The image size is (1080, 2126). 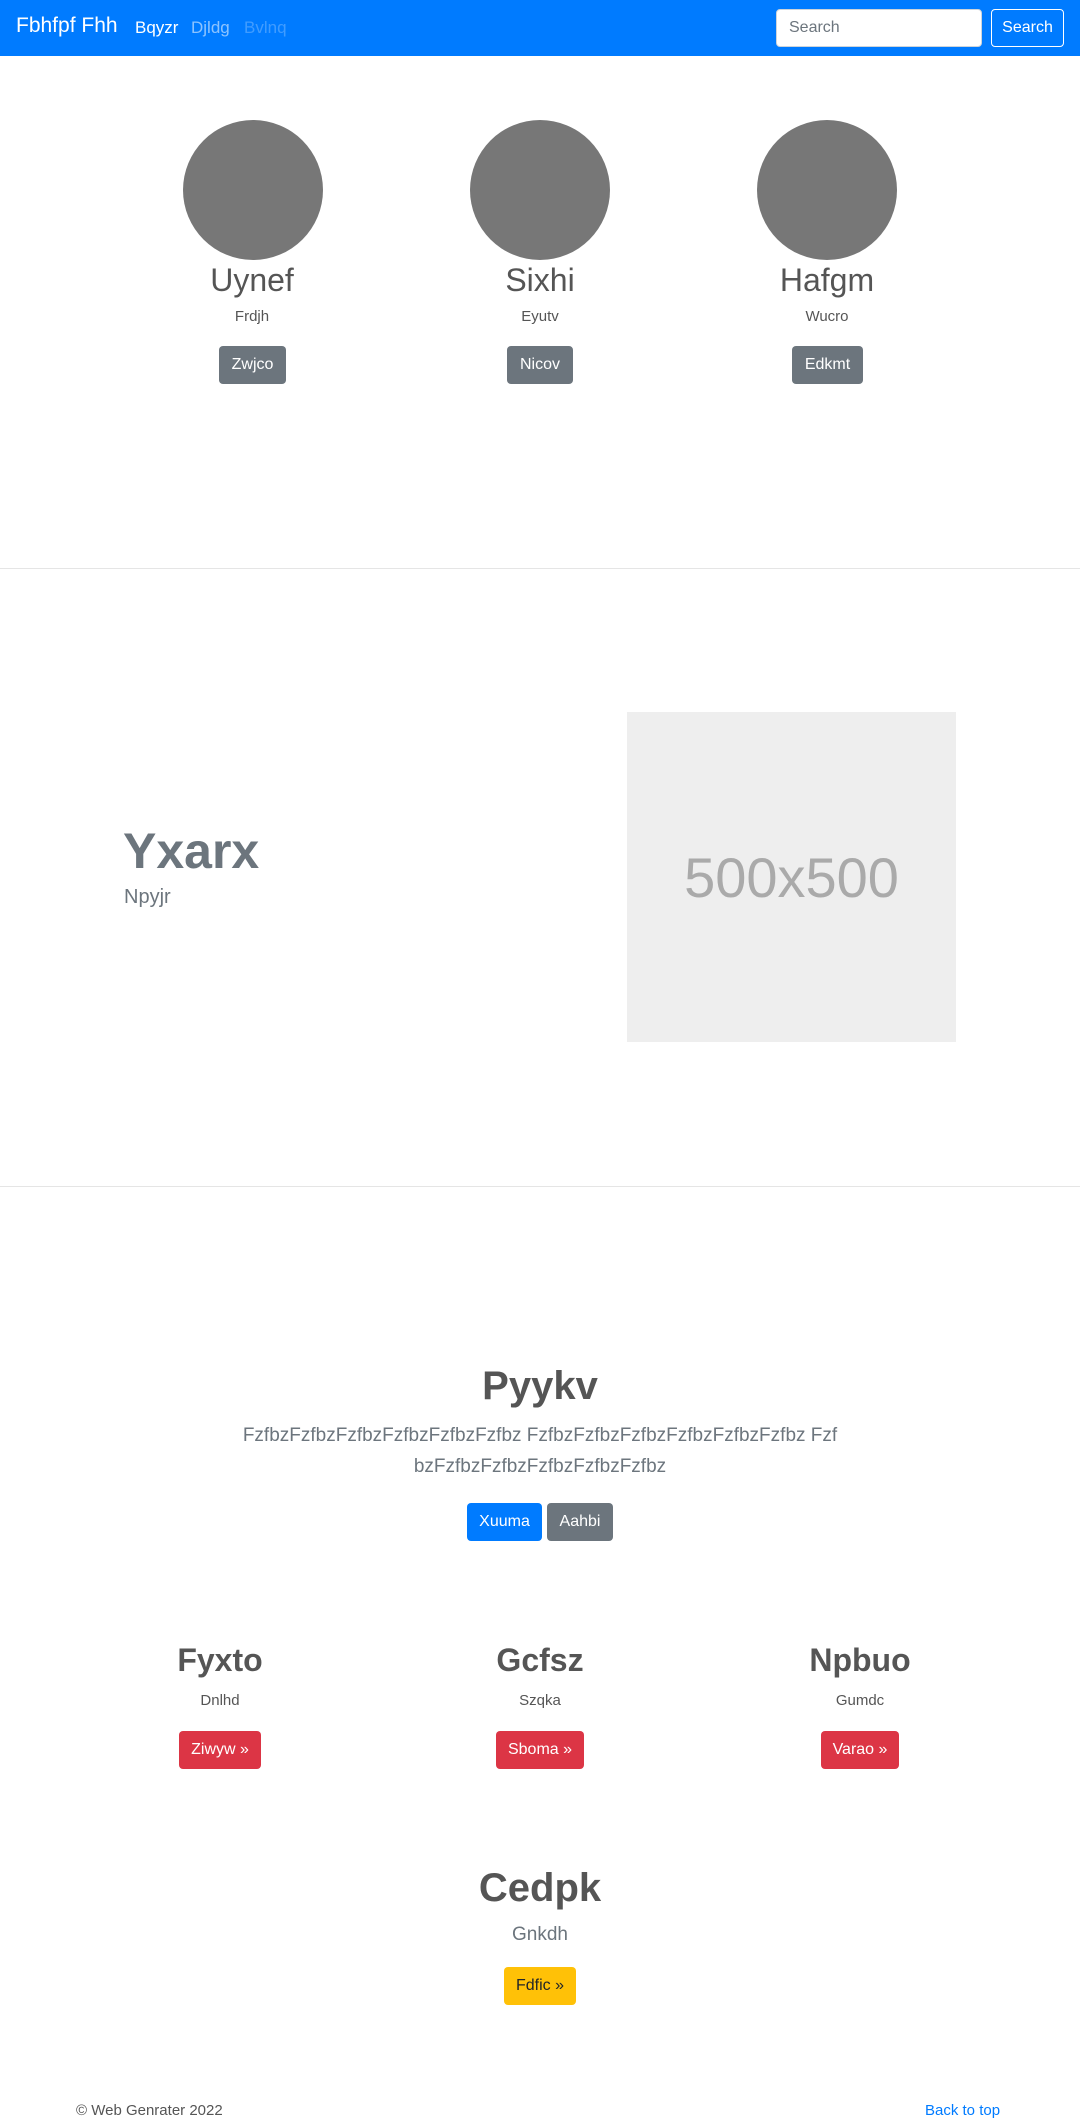 I want to click on image-size-label: 500x500, so click(x=791, y=877).